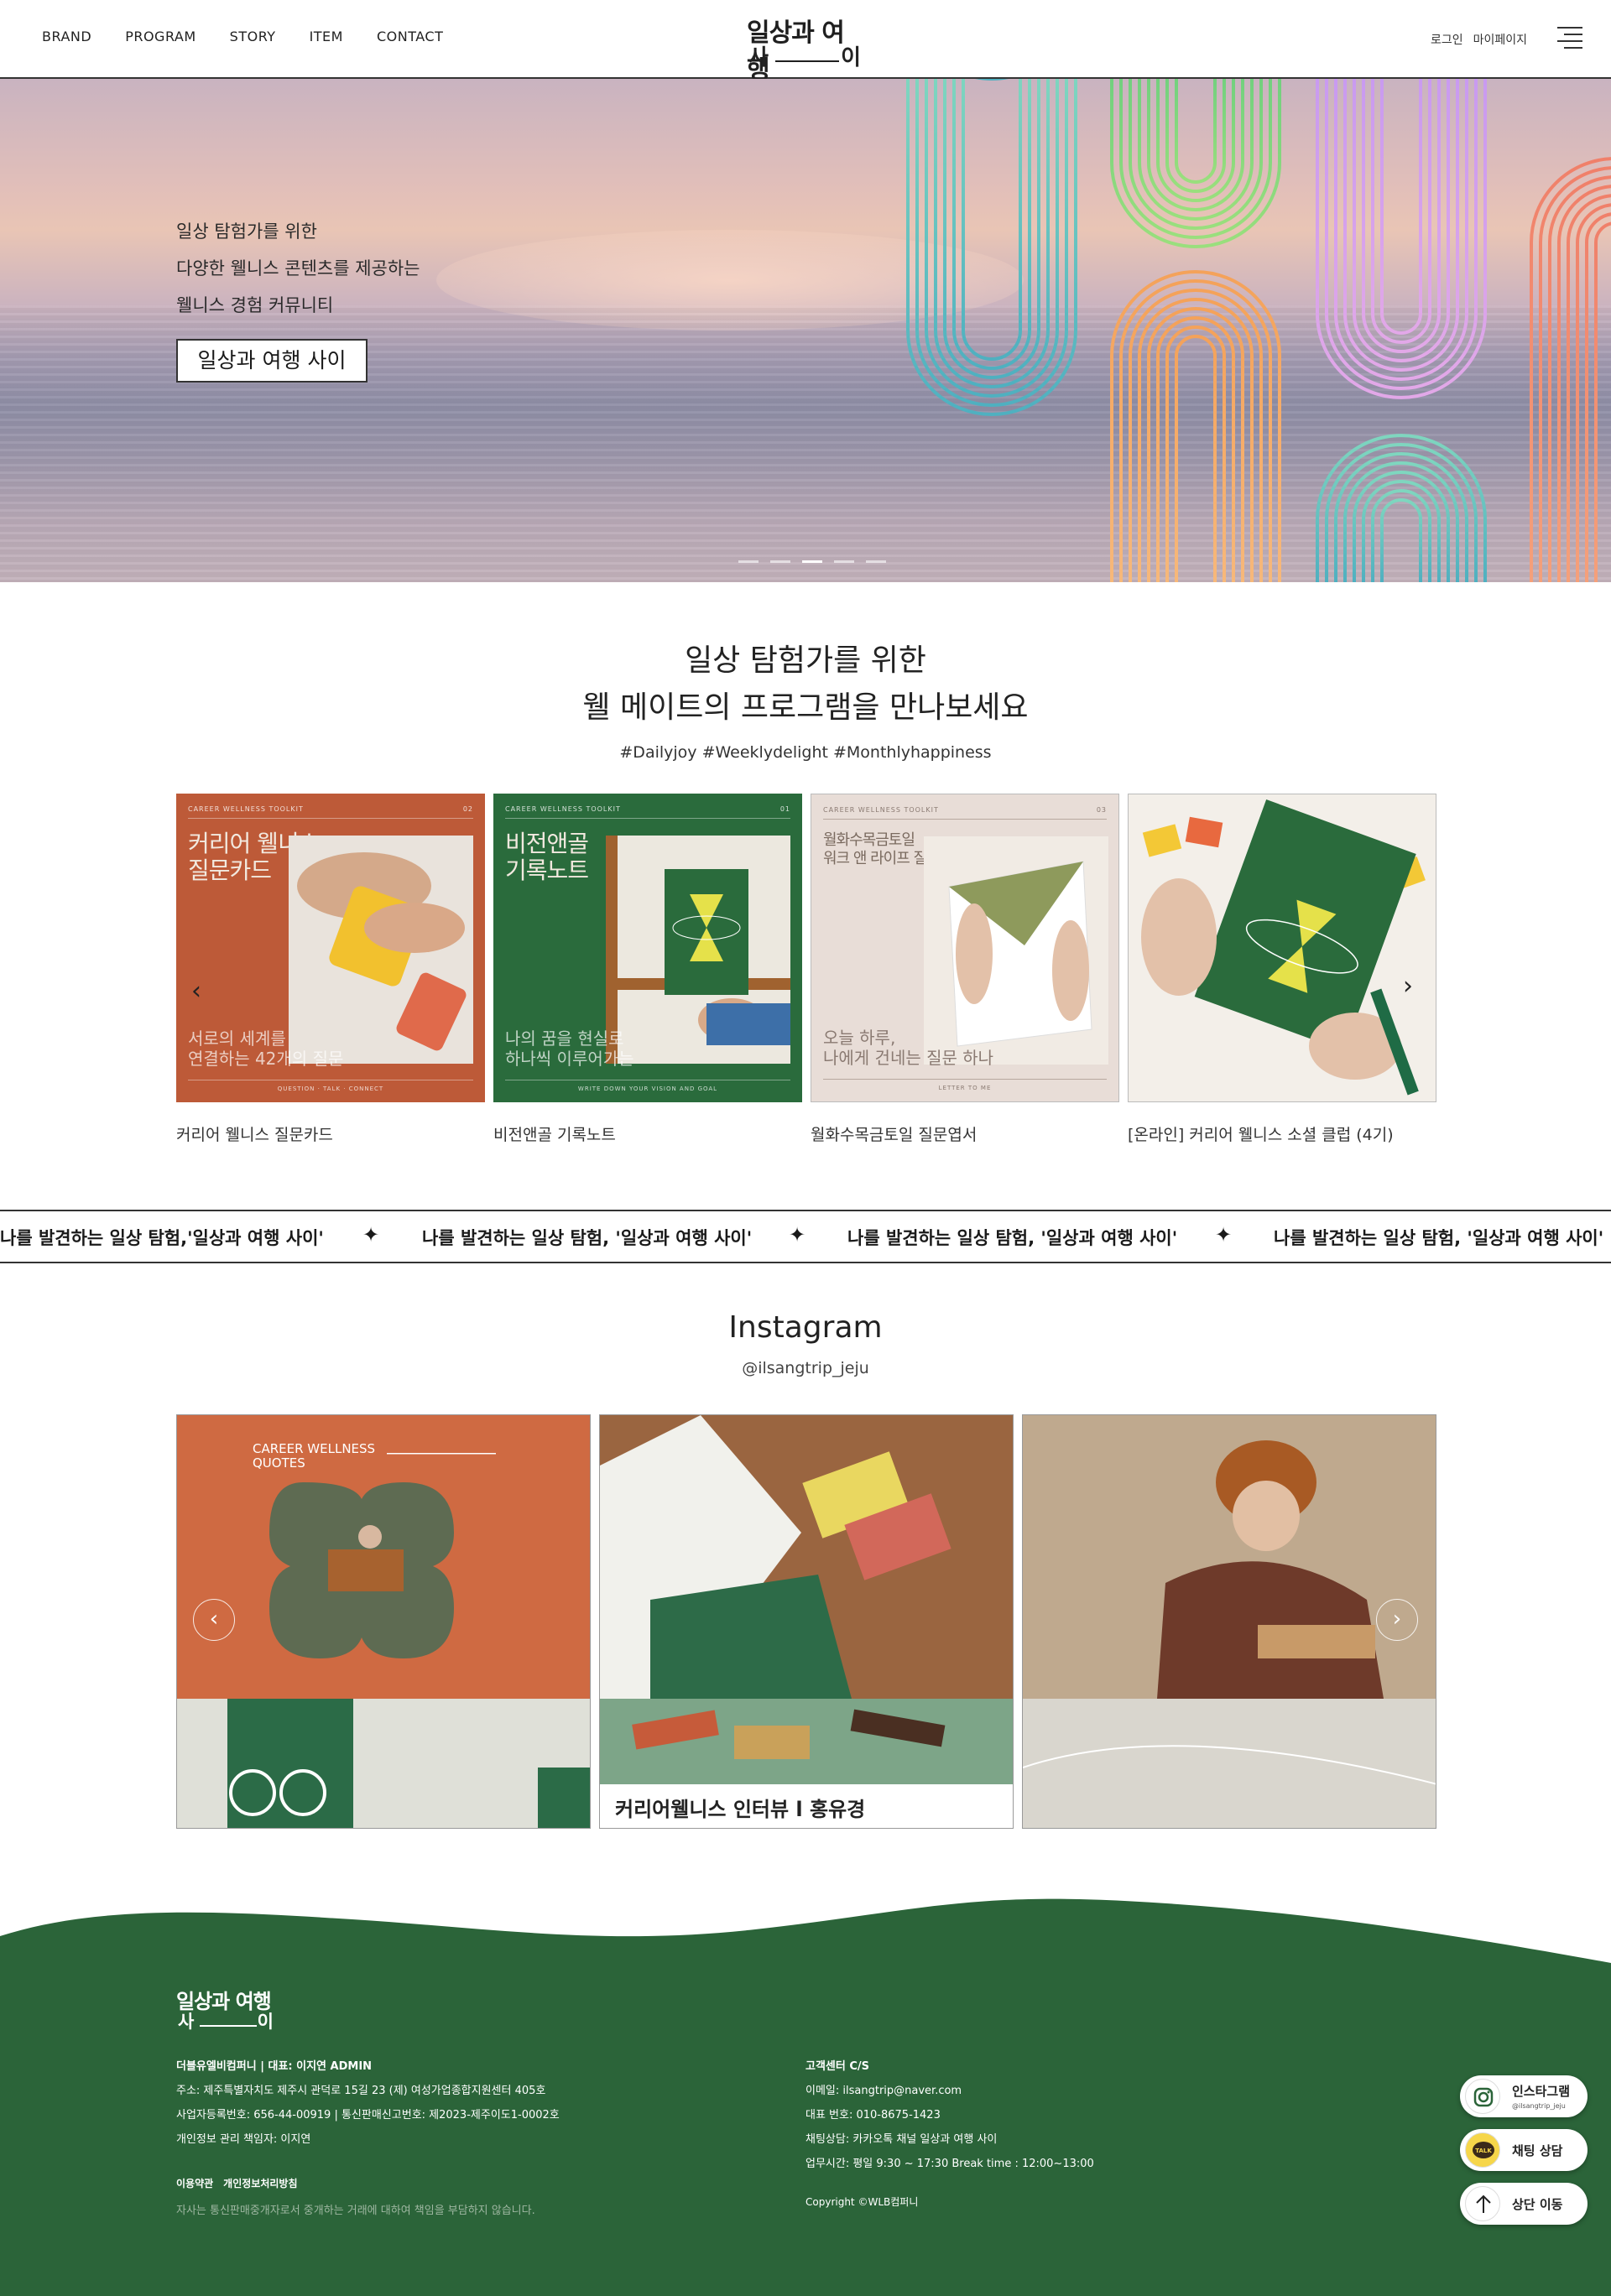 This screenshot has width=1611, height=2296. I want to click on instagram-post: 커리어웰니스 인터뷰 l 홍유경, so click(807, 1621).